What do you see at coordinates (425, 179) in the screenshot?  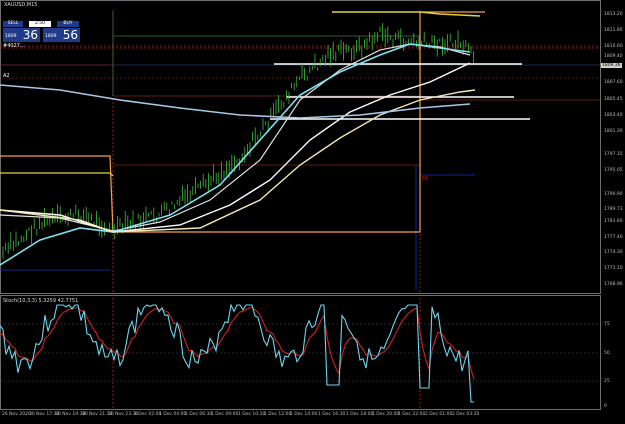 I see `marker-label: 61` at bounding box center [425, 179].